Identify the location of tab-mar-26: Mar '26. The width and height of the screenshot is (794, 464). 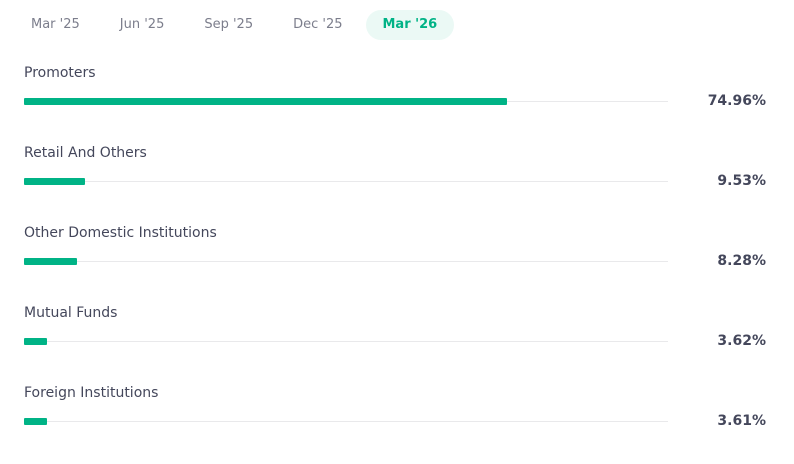
(410, 25).